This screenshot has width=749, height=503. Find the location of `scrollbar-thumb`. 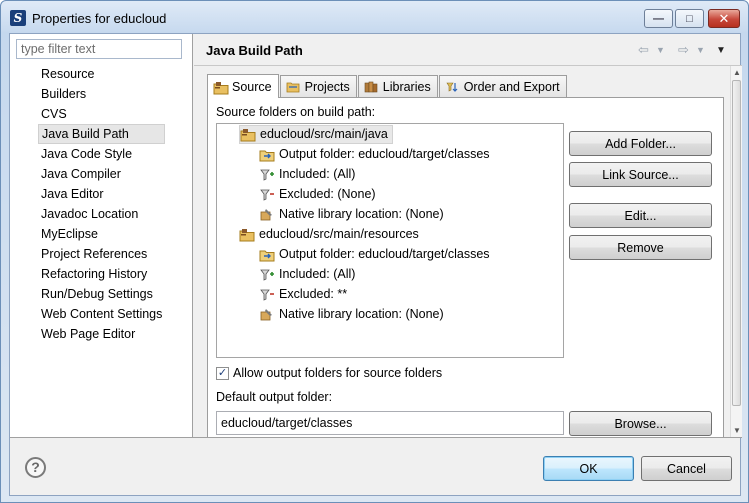

scrollbar-thumb is located at coordinates (736, 243).